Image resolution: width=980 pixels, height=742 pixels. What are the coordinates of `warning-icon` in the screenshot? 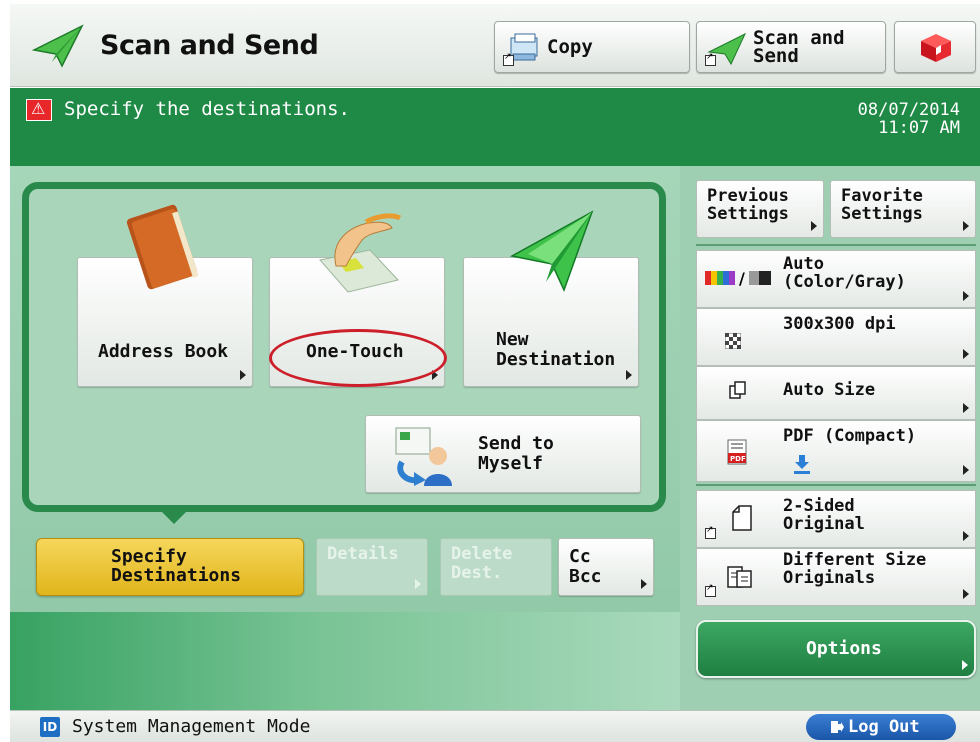 It's located at (39, 110).